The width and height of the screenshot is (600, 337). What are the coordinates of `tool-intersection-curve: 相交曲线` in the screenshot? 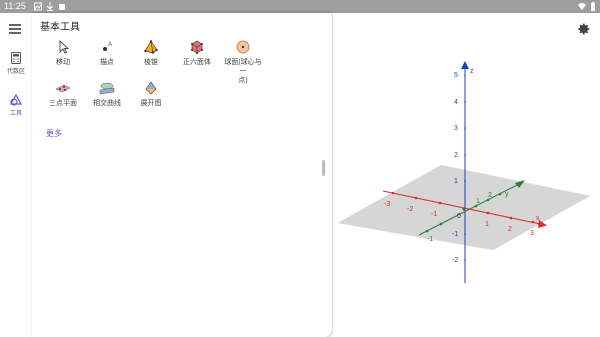 It's located at (107, 94).